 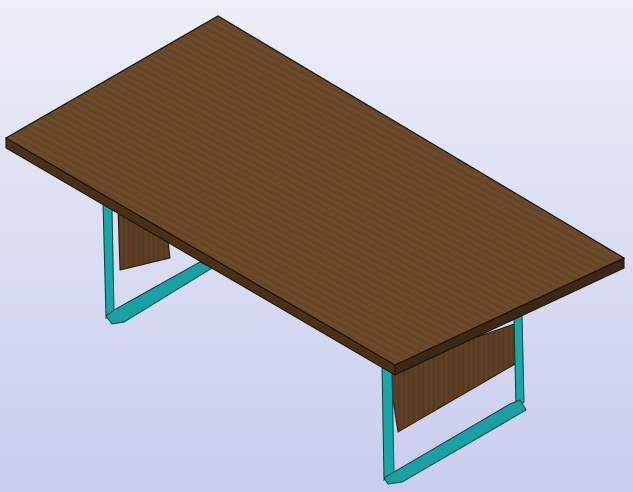 What do you see at coordinates (159, 293) in the screenshot?
I see `left-frame-runner` at bounding box center [159, 293].